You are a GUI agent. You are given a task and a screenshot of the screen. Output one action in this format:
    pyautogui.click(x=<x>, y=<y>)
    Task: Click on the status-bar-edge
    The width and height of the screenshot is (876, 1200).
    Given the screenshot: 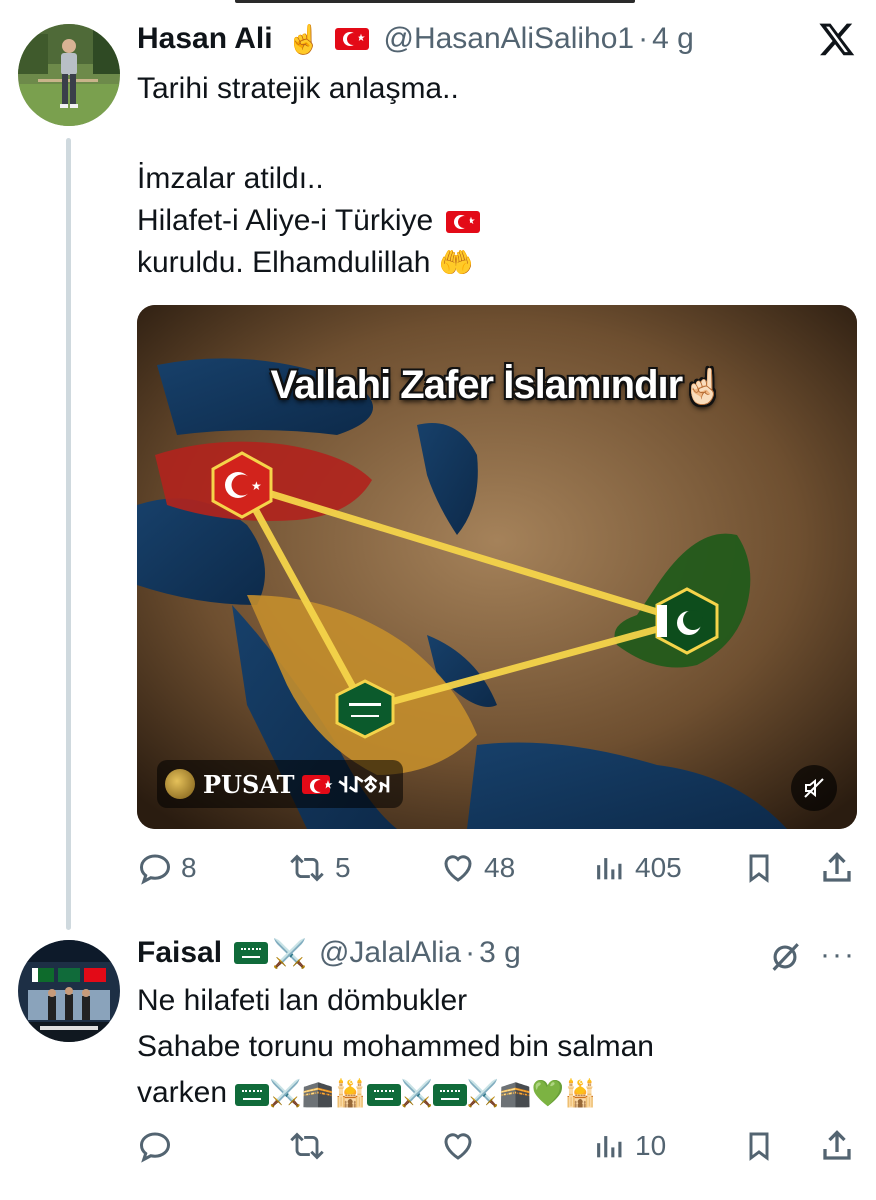 What is the action you would take?
    pyautogui.click(x=438, y=1)
    